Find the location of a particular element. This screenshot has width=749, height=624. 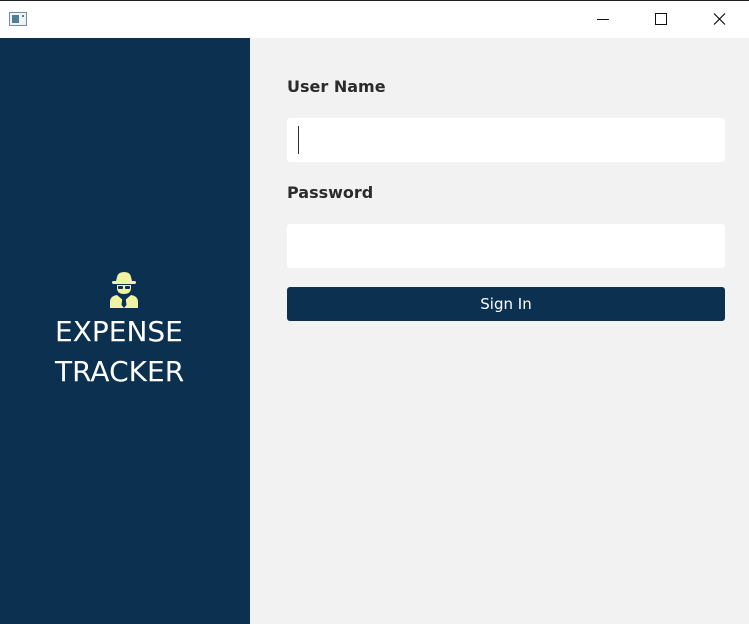

minimize-button is located at coordinates (603, 19).